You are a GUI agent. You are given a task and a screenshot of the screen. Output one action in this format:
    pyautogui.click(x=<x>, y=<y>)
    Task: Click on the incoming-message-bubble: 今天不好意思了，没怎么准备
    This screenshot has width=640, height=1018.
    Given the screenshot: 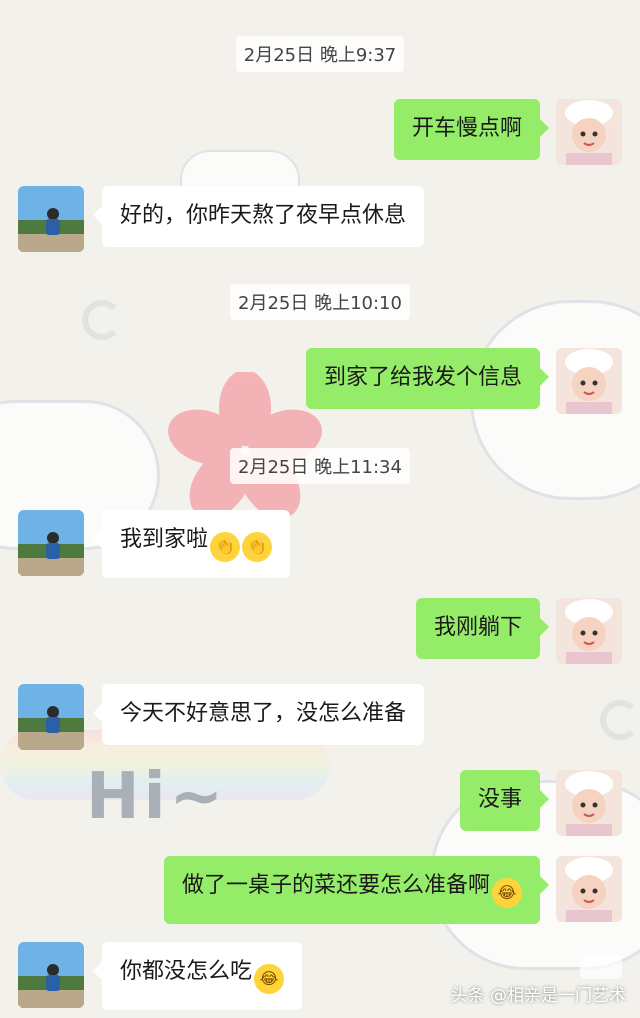 What is the action you would take?
    pyautogui.click(x=258, y=714)
    